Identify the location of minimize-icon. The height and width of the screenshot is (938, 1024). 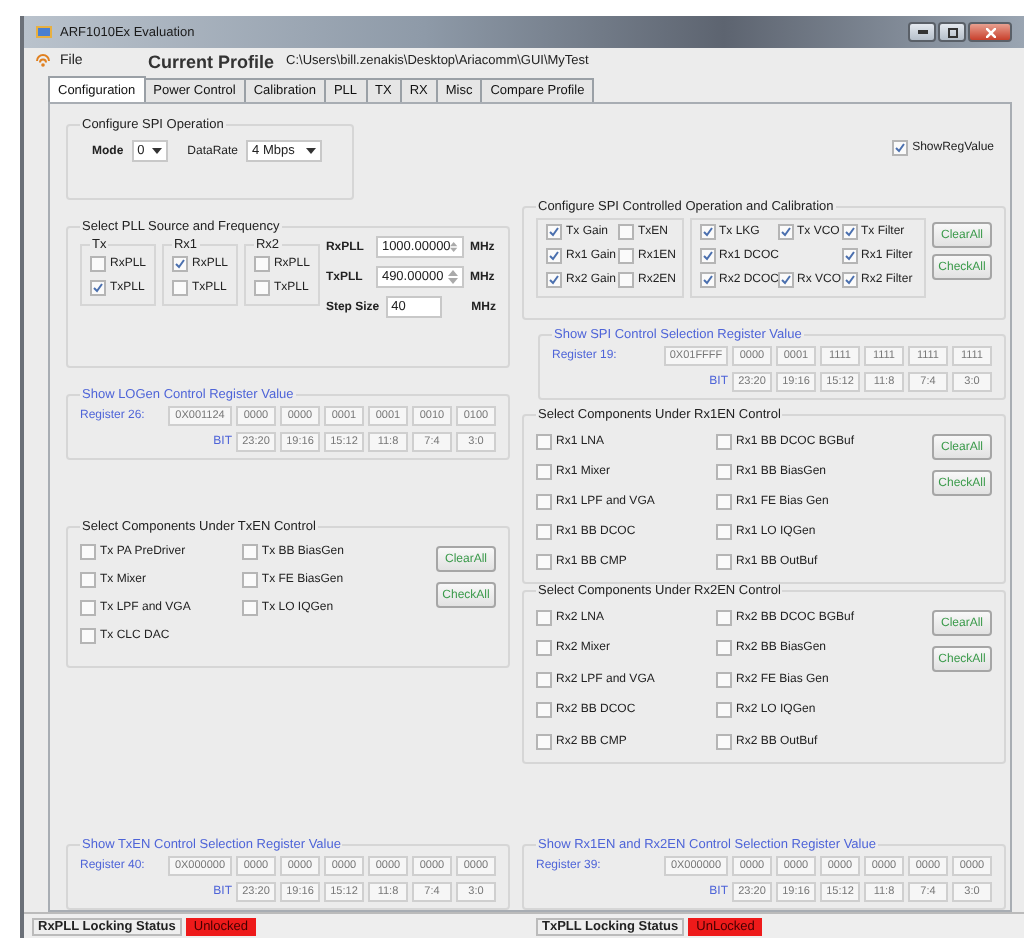
(922, 32).